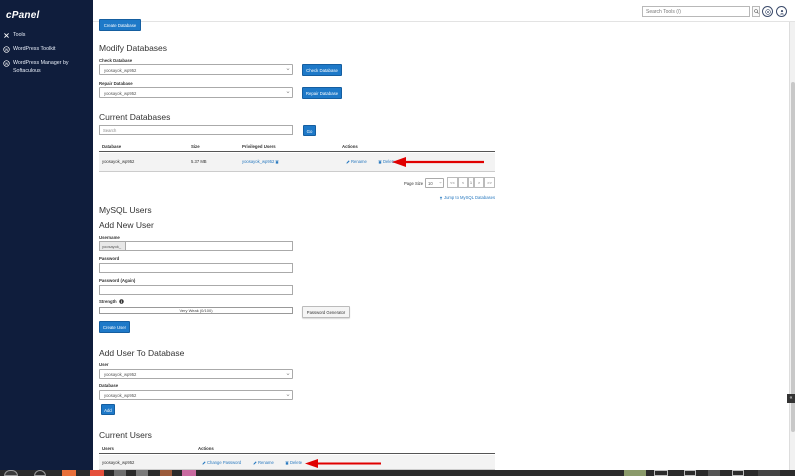 The image size is (795, 476). What do you see at coordinates (120, 70) in the screenshot?
I see `check-database-value: yoosayok_wp952` at bounding box center [120, 70].